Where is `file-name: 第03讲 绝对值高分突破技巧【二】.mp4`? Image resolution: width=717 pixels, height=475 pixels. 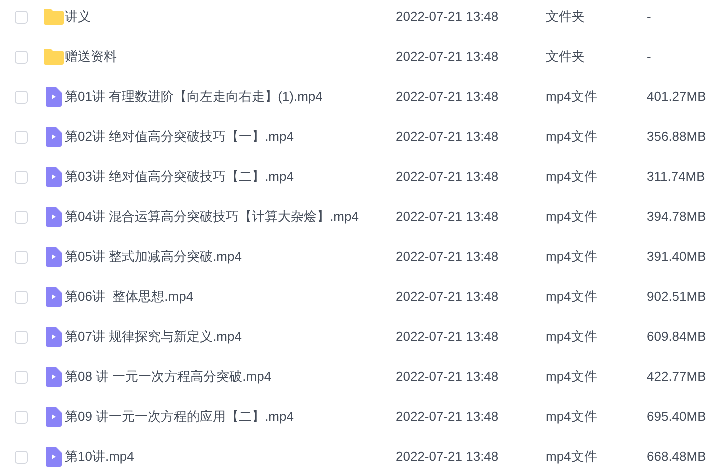
file-name: 第03讲 绝对值高分突破技巧【二】.mp4 is located at coordinates (179, 176).